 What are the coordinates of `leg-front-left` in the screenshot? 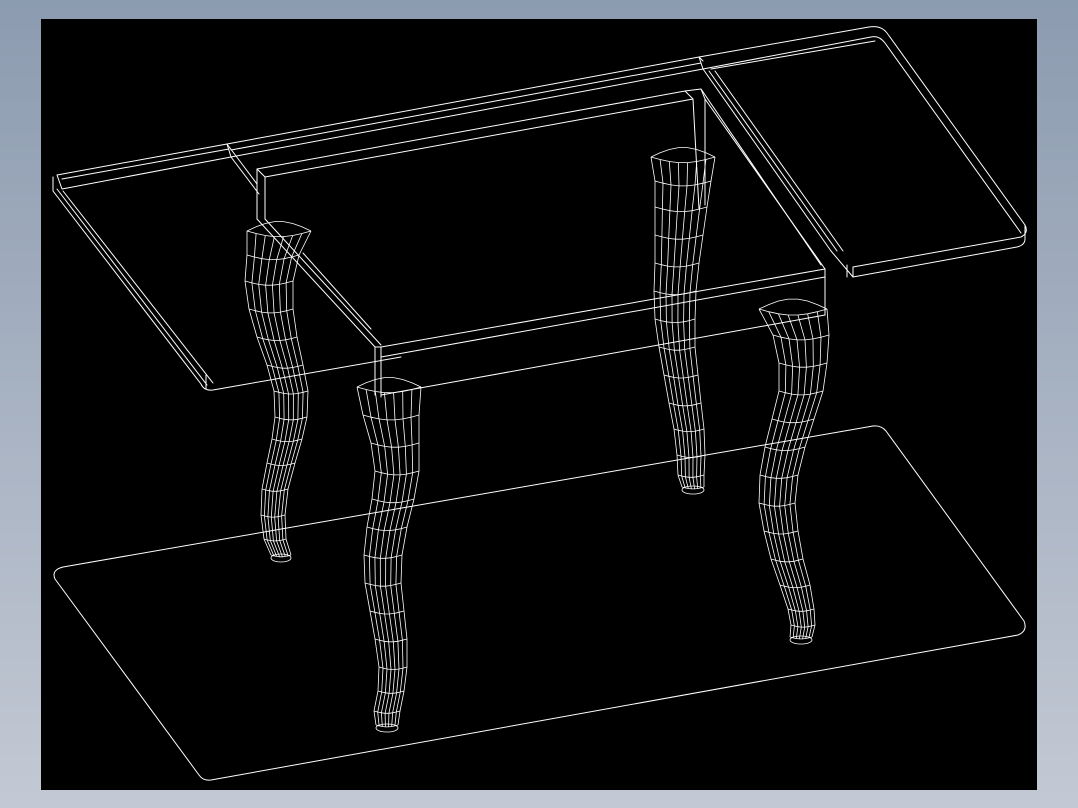 It's located at (389, 555).